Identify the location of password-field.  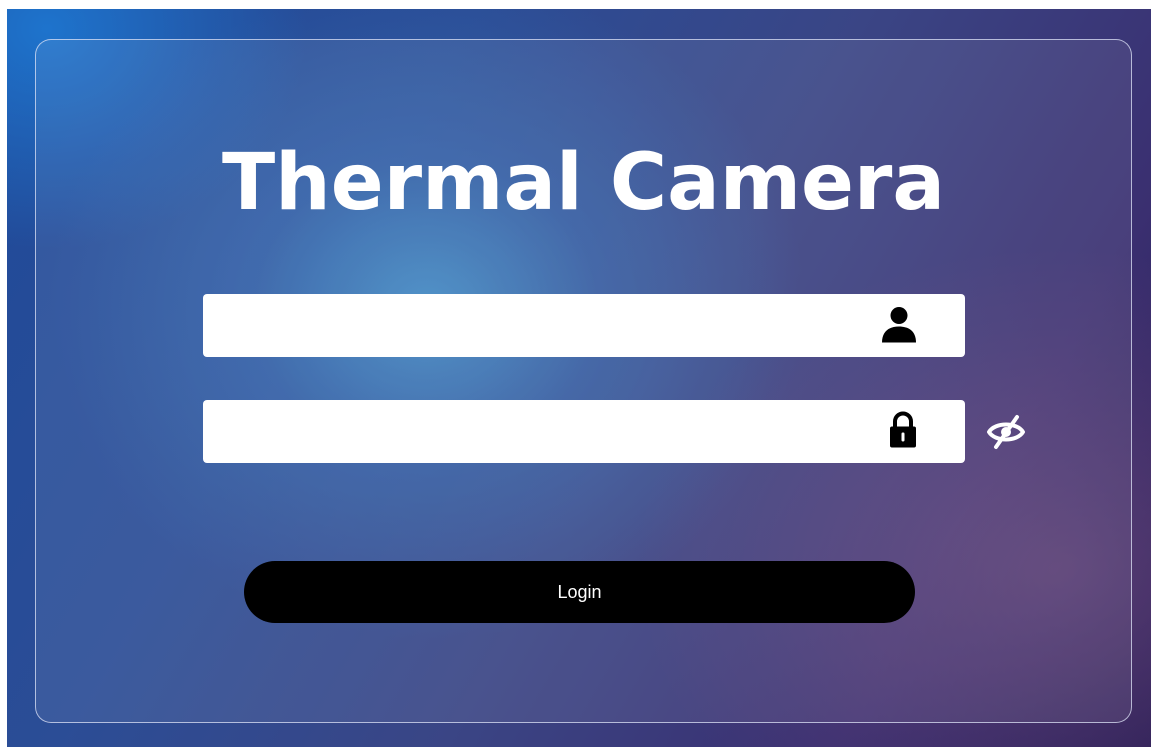
(584, 431).